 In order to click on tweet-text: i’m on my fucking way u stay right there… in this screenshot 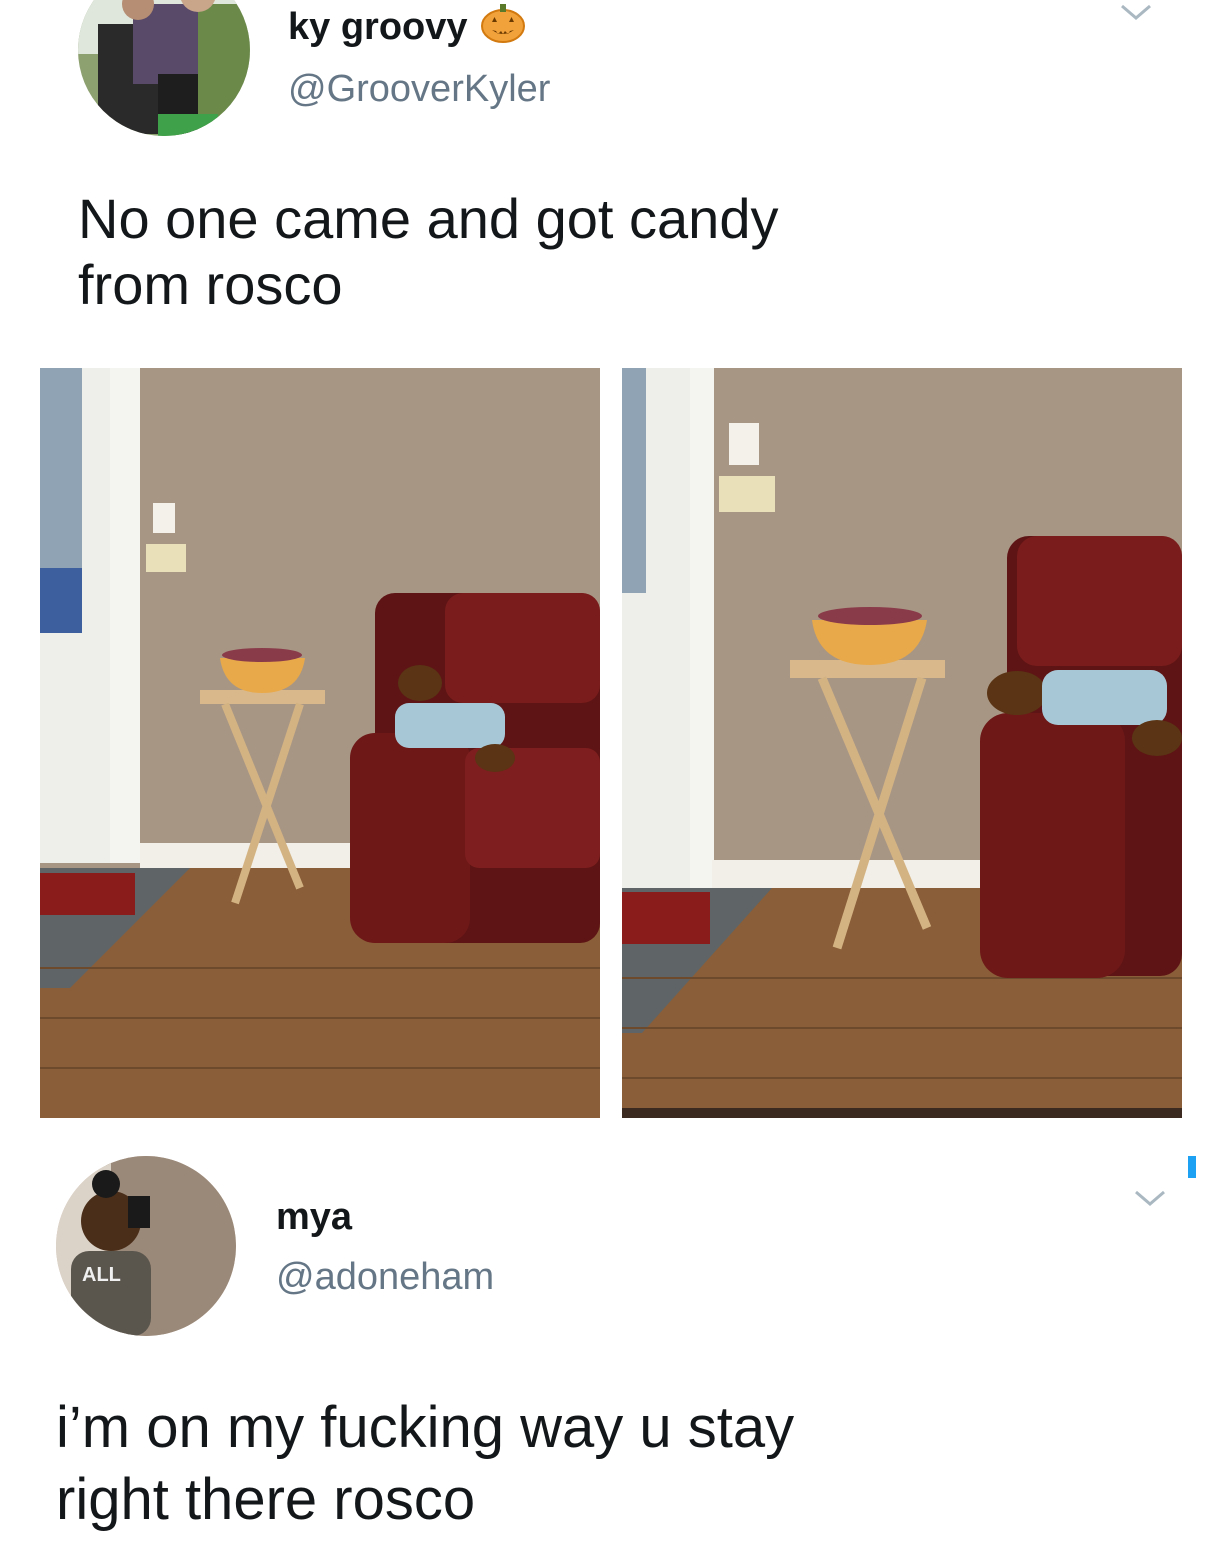, I will do `click(425, 1463)`.